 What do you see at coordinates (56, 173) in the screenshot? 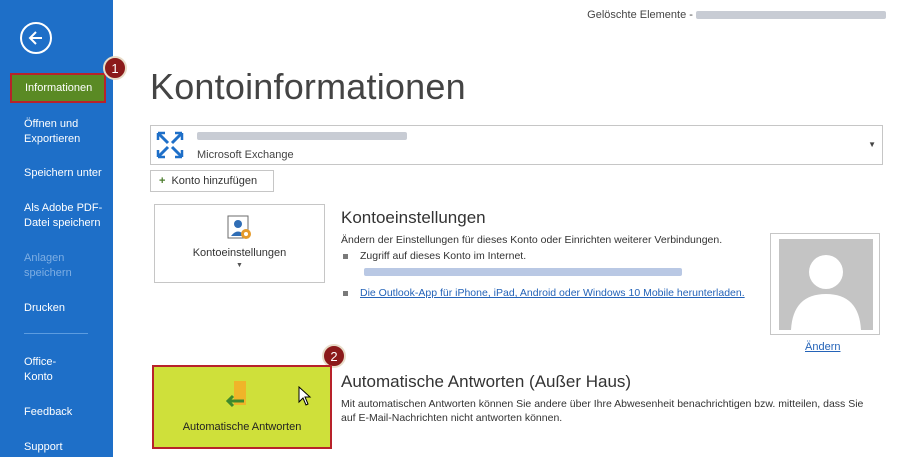
I see `nav-speichern-unter: Speichern unter` at bounding box center [56, 173].